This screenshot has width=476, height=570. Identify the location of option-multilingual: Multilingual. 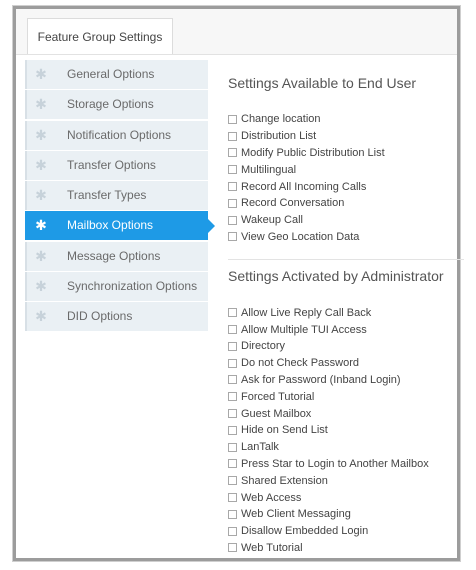
(343, 169).